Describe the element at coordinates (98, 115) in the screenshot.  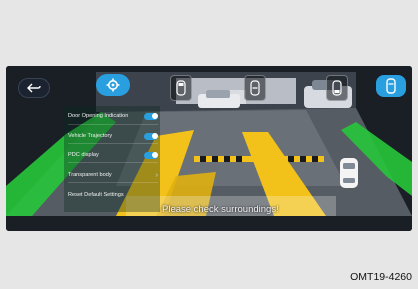
I see `menu-item-label: Door Opening Indication` at that location.